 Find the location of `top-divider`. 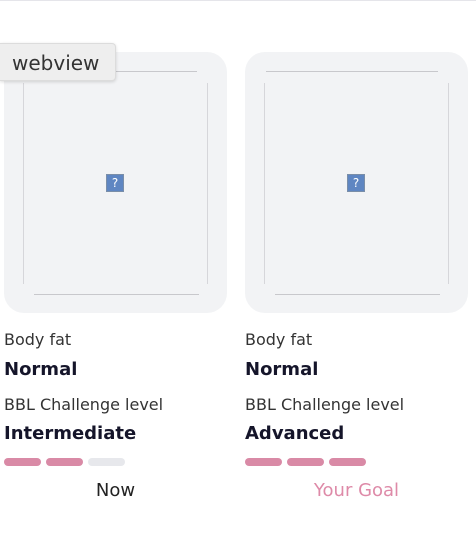

top-divider is located at coordinates (238, 0).